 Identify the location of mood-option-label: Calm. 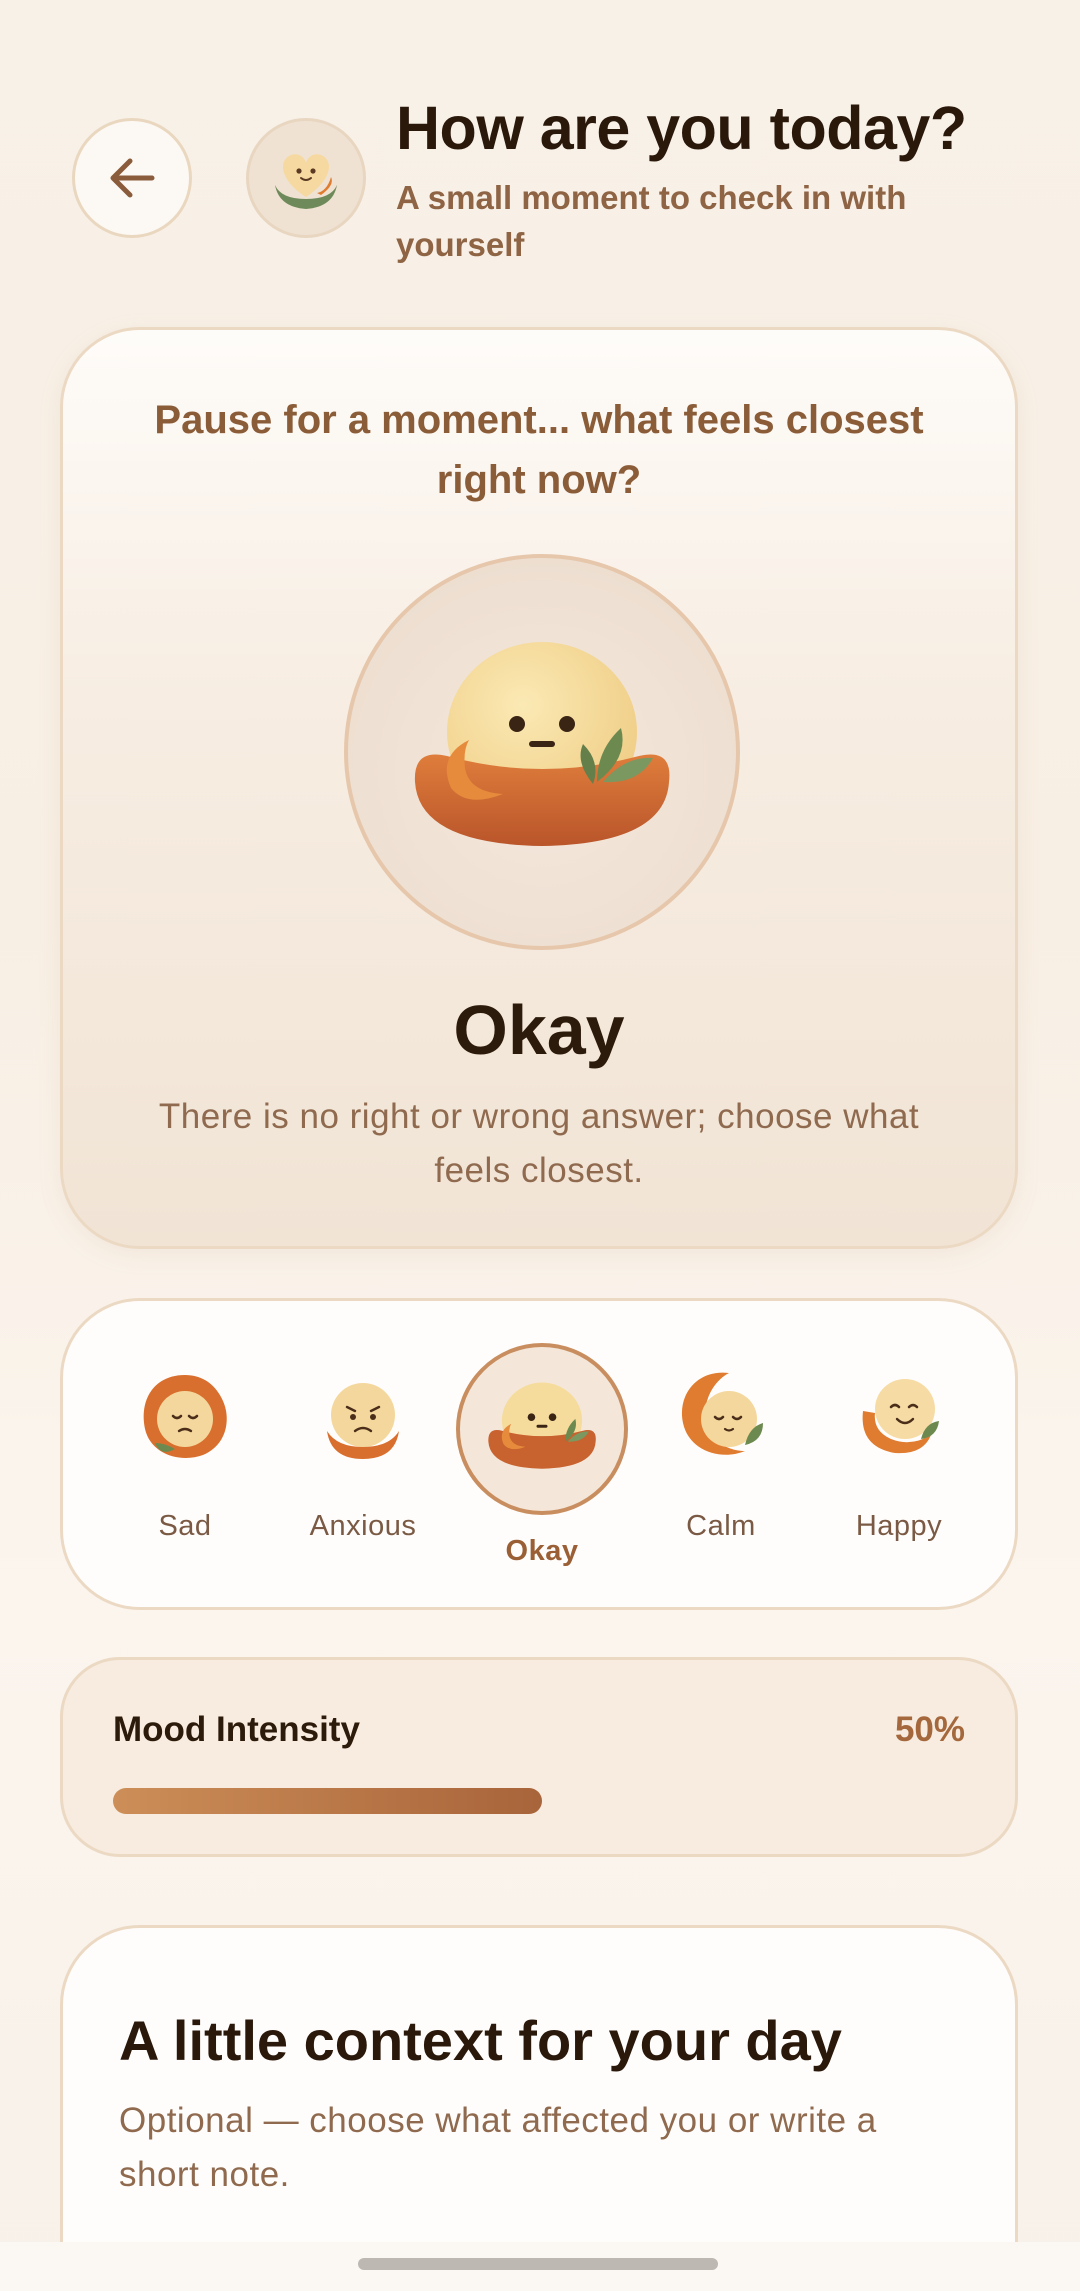
(721, 1526).